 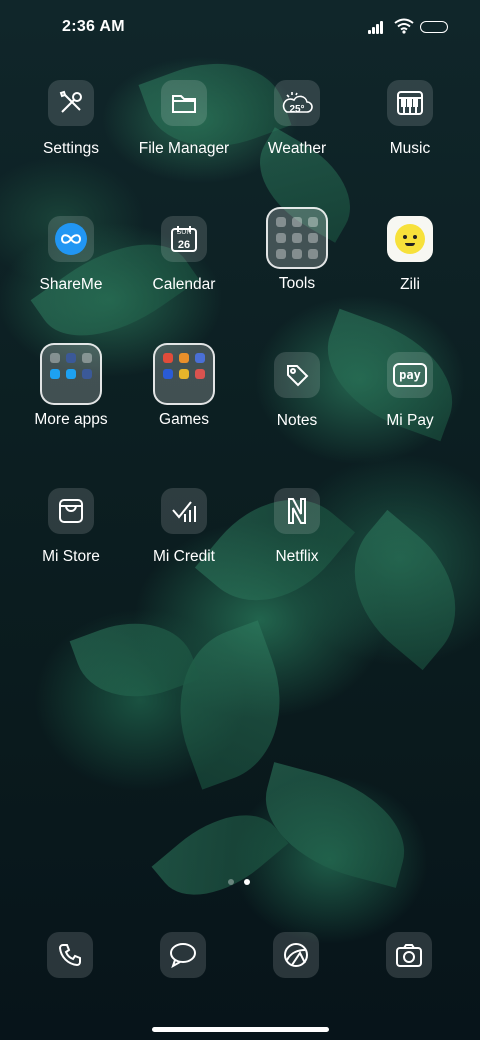 What do you see at coordinates (70, 148) in the screenshot?
I see `app-label: Settings` at bounding box center [70, 148].